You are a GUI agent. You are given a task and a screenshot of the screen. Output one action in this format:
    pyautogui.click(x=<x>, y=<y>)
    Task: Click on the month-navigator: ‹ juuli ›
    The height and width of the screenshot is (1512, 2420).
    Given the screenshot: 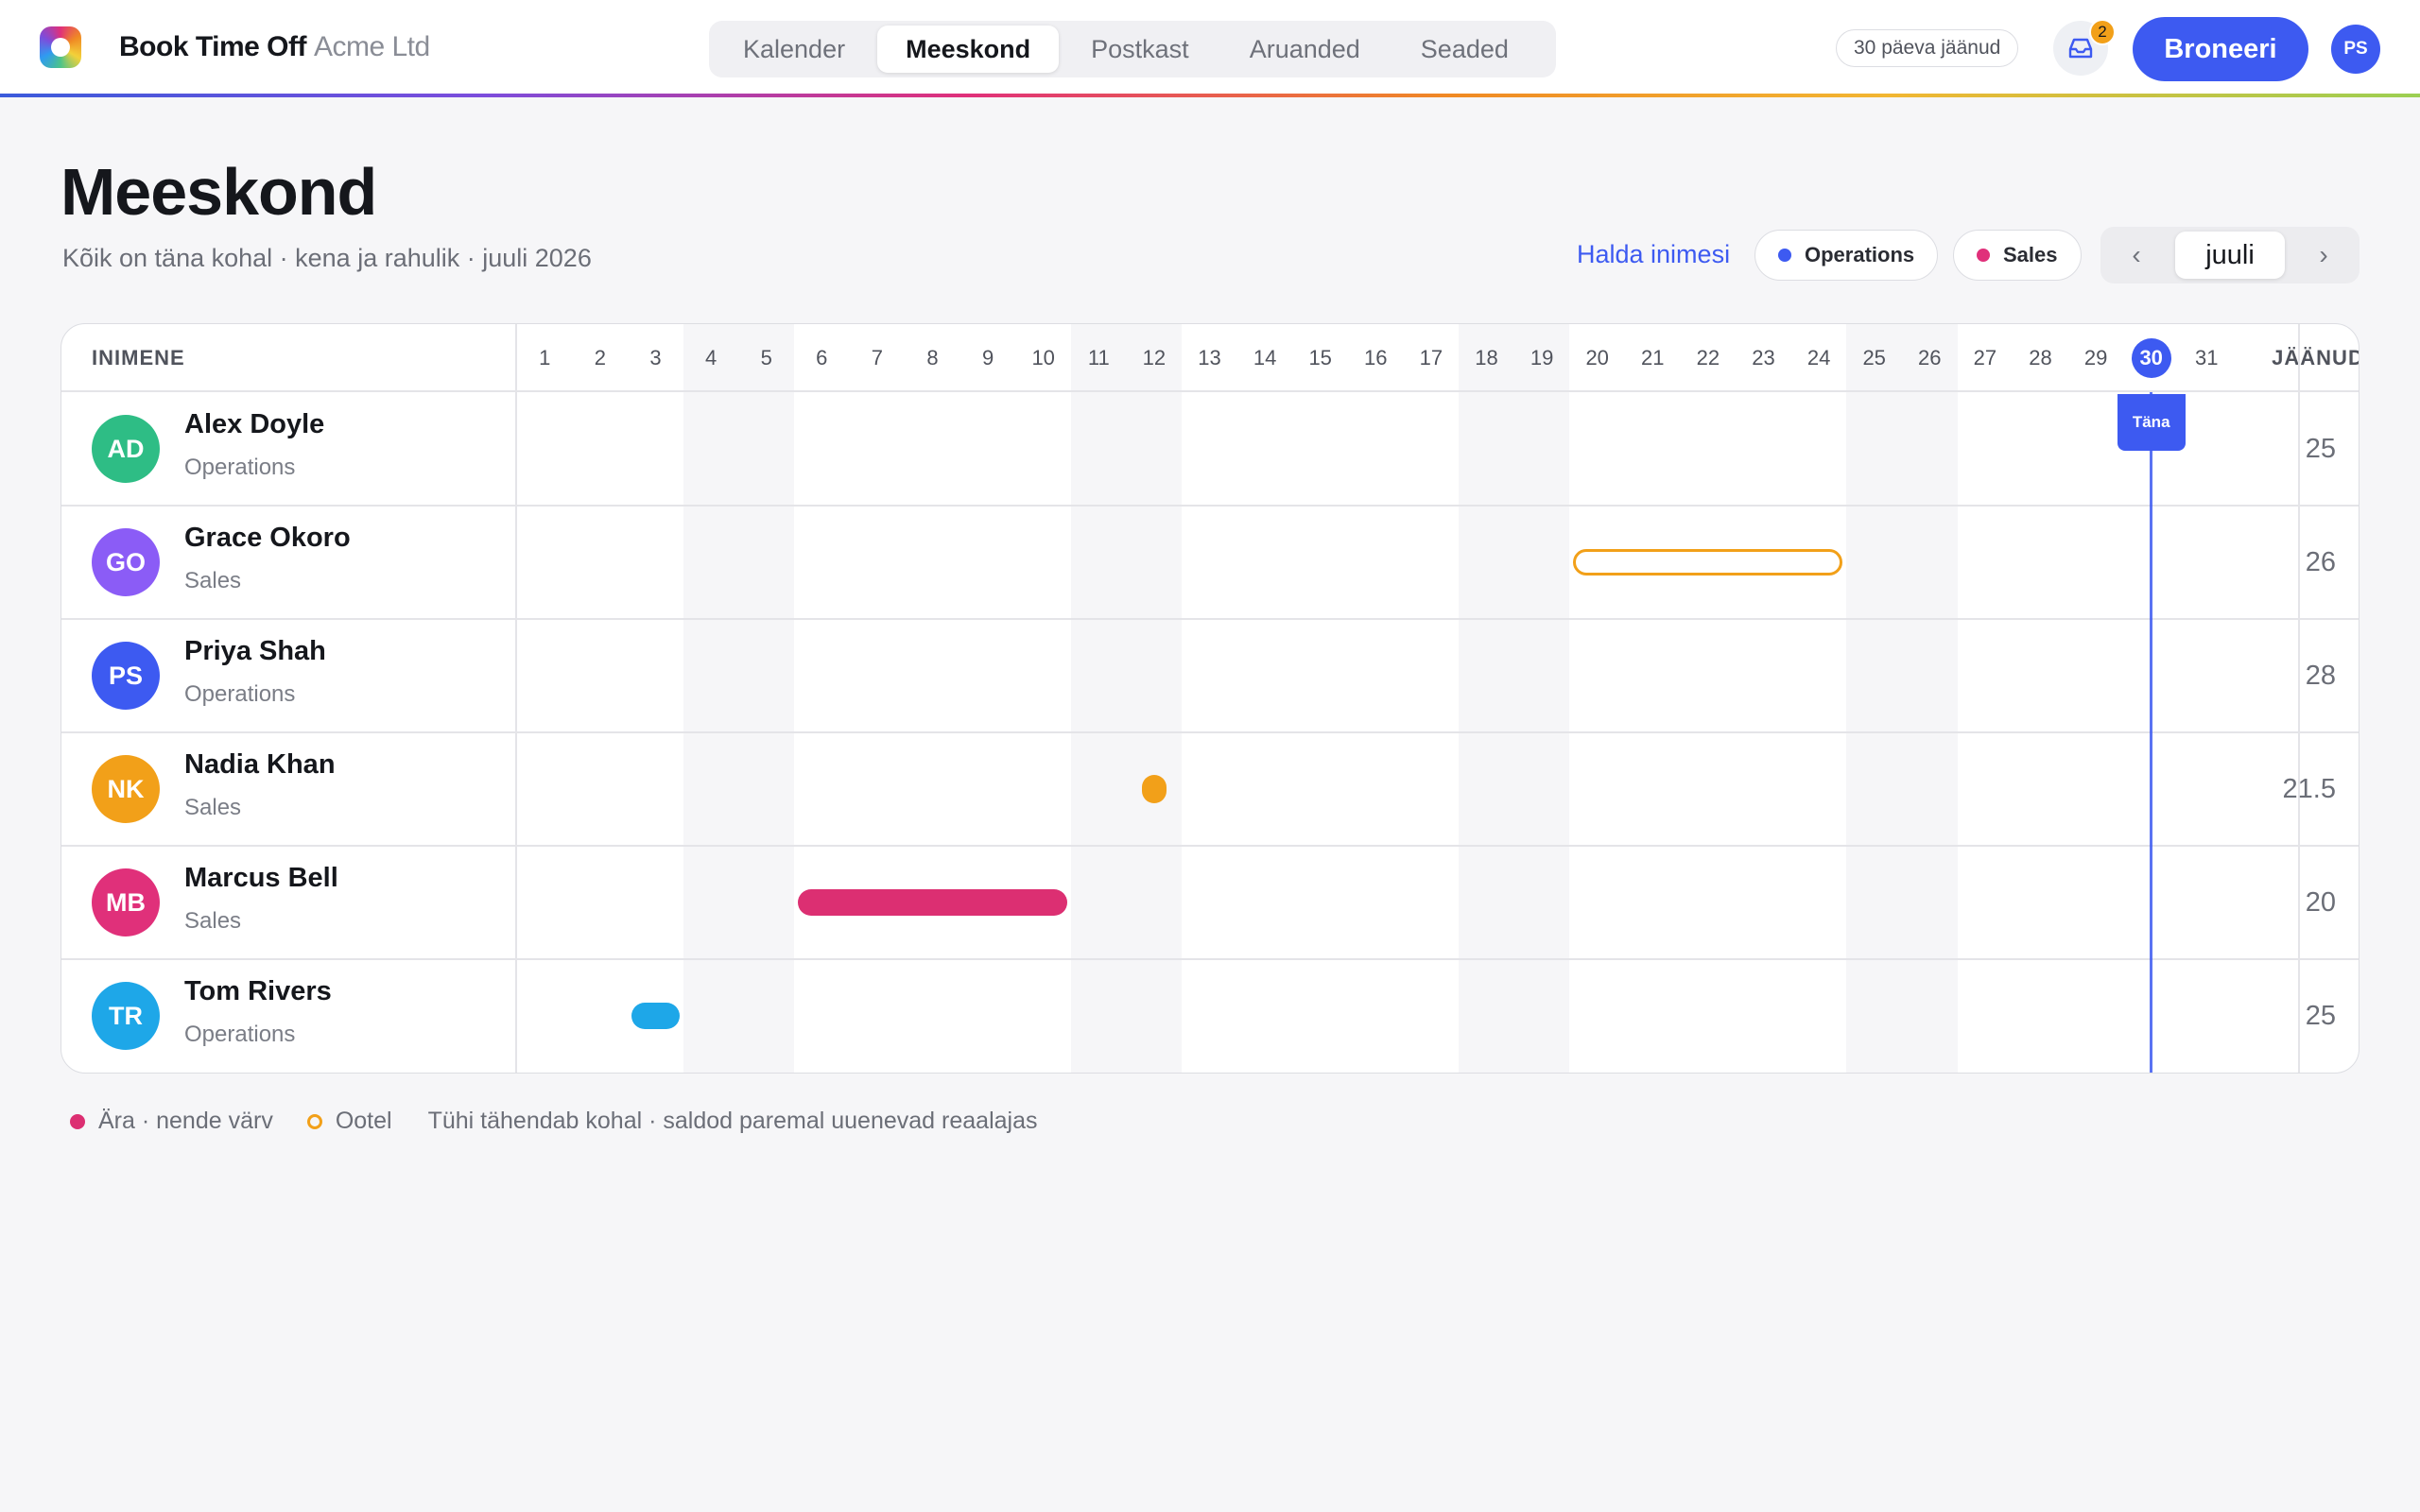 What is the action you would take?
    pyautogui.click(x=2230, y=255)
    